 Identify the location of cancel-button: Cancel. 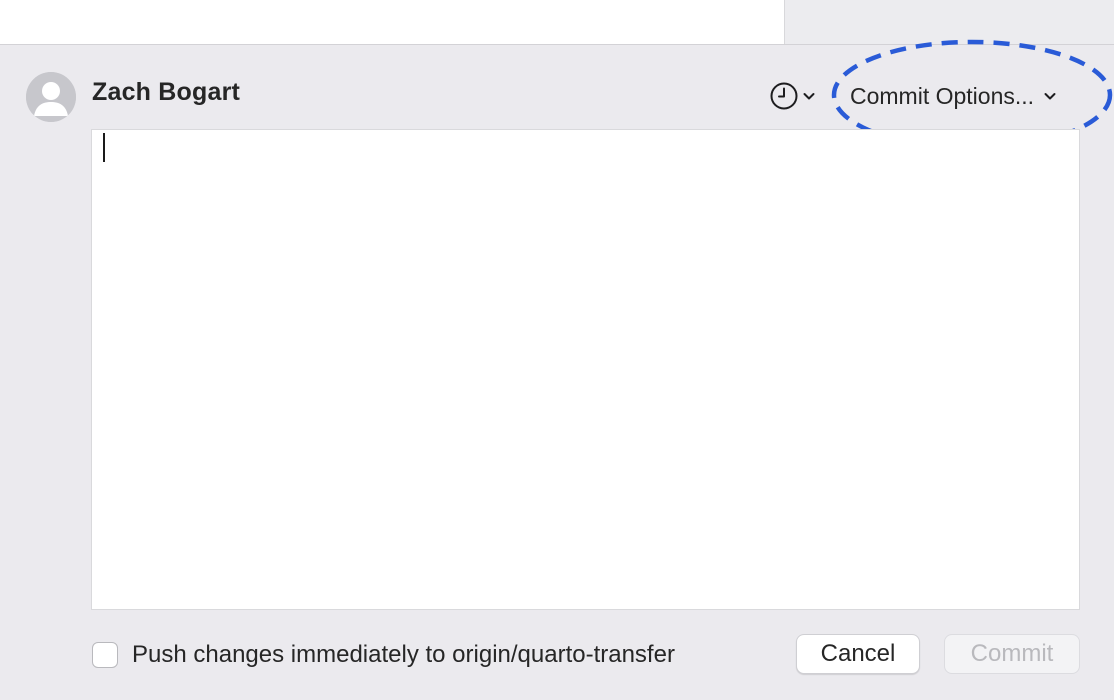
(858, 654).